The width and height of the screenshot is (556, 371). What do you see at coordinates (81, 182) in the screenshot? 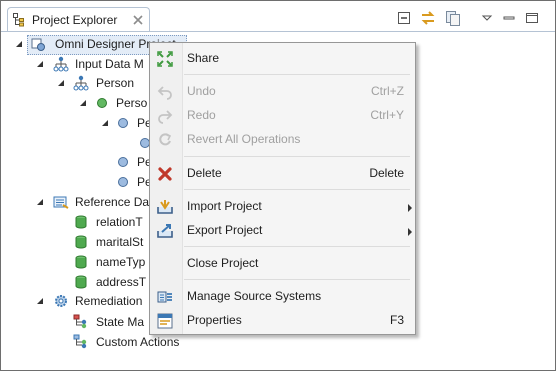
I see `tree-item-p3: Pe` at bounding box center [81, 182].